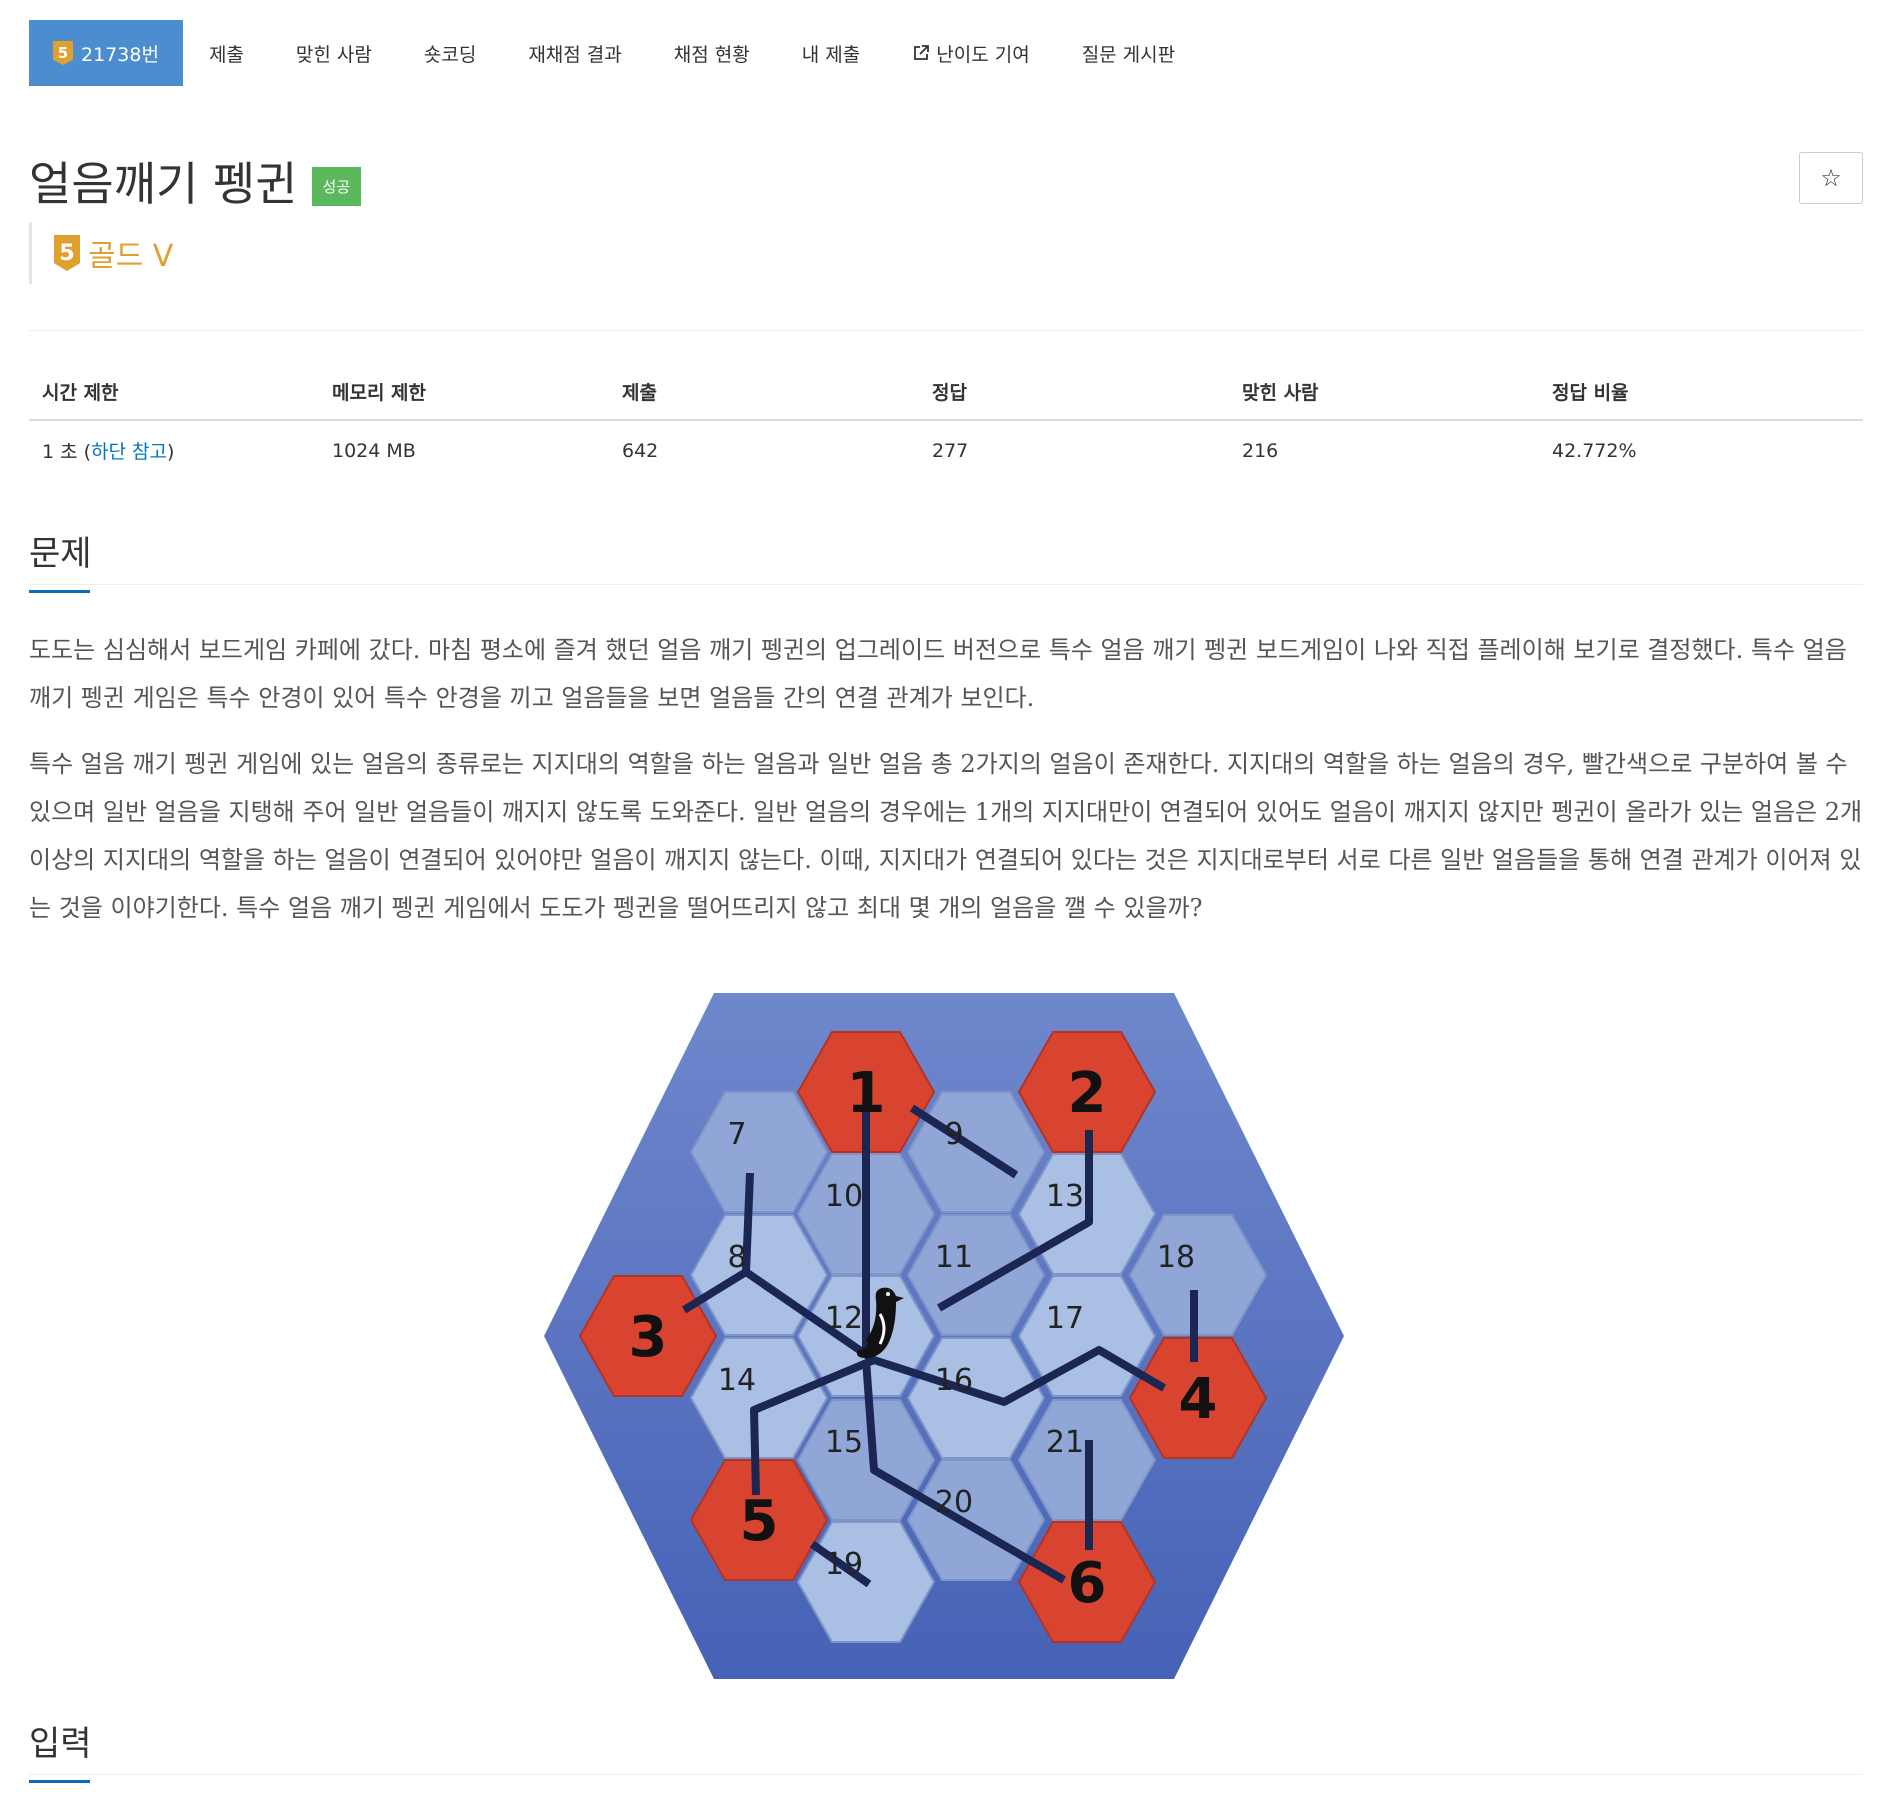  Describe the element at coordinates (374, 450) in the screenshot. I see `memory-limit-cell: 1024 MB` at that location.